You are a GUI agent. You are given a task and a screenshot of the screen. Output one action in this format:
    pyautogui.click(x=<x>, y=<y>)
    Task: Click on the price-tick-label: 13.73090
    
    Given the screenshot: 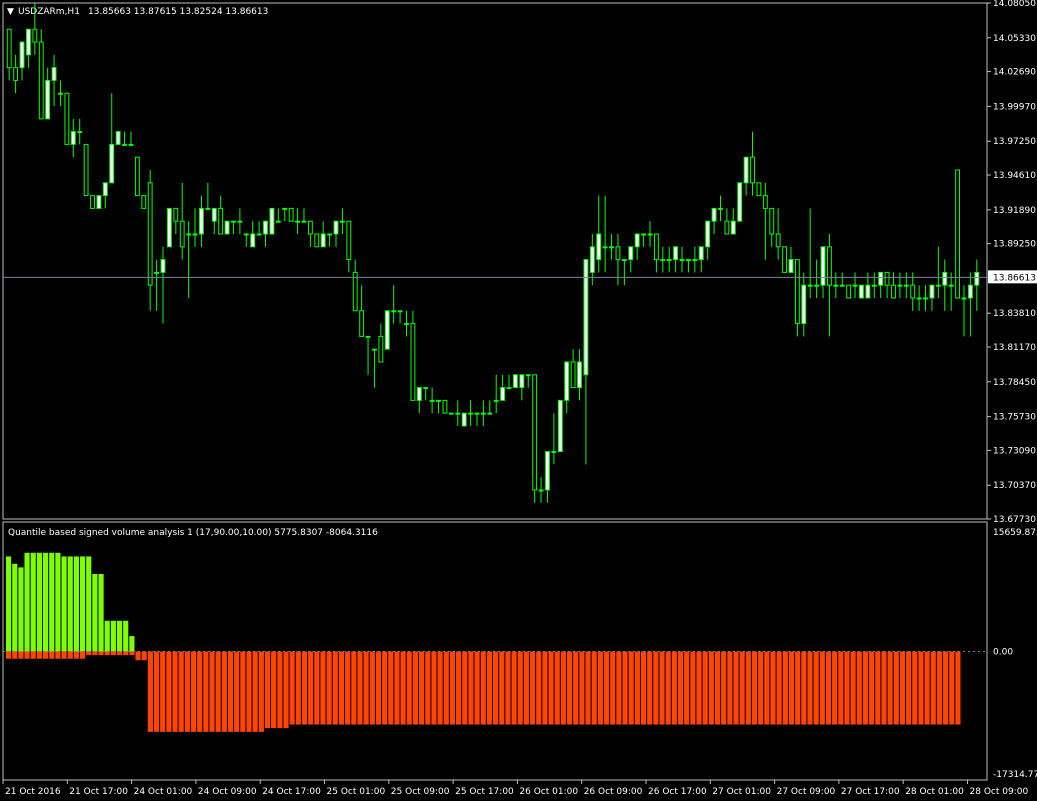 What is the action you would take?
    pyautogui.click(x=1014, y=451)
    